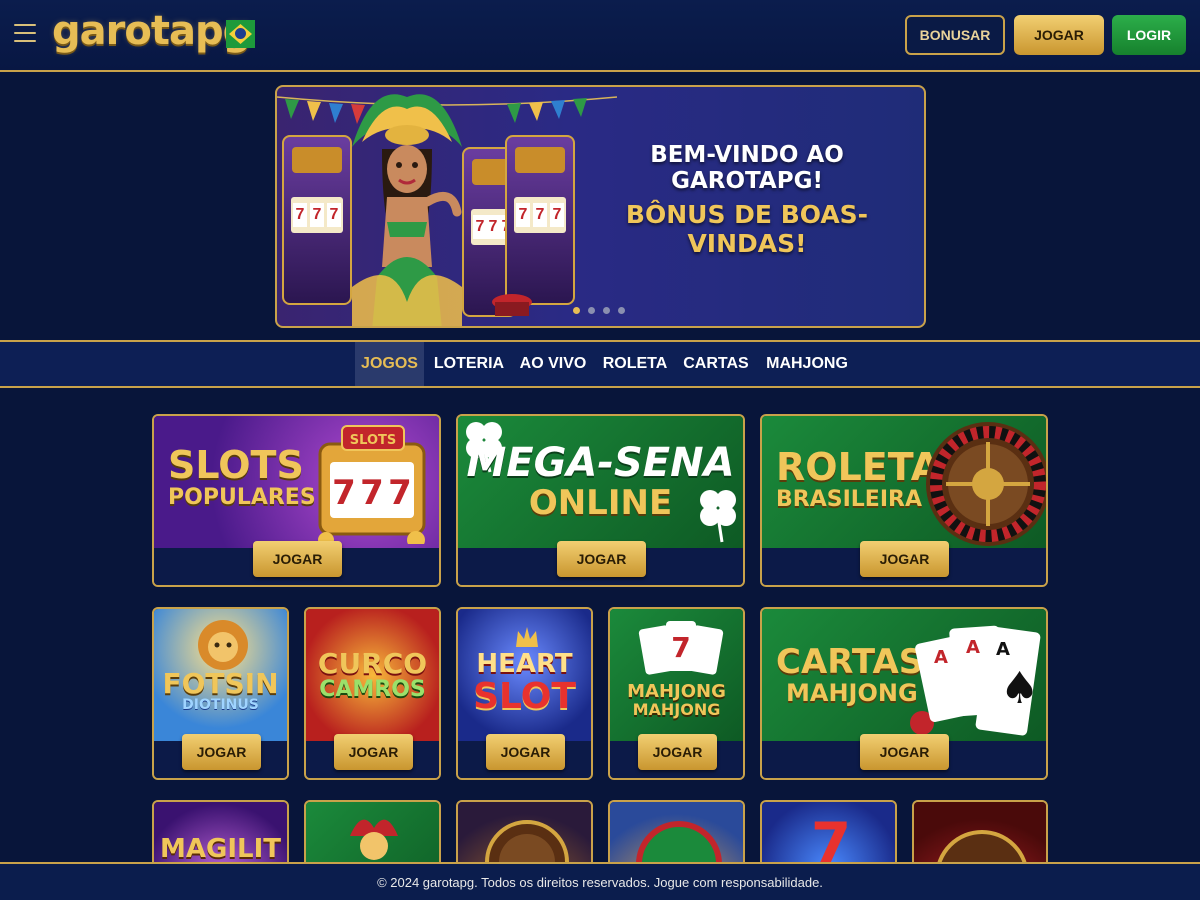 The height and width of the screenshot is (900, 1200). Describe the element at coordinates (407, 210) in the screenshot. I see `carnival-dancer-illustration` at that location.